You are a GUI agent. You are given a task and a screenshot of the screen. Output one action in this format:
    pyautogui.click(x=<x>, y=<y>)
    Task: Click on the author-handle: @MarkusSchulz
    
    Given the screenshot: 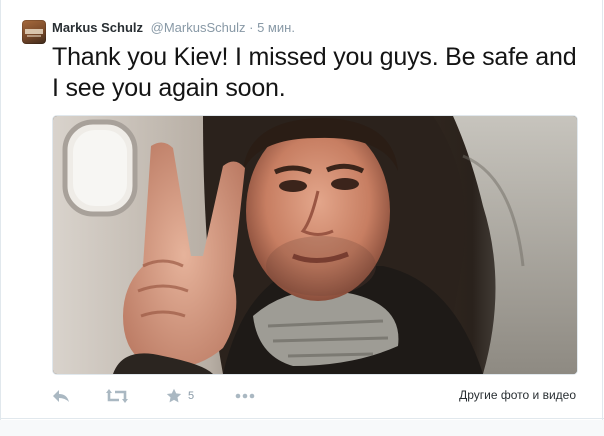 What is the action you would take?
    pyautogui.click(x=198, y=27)
    